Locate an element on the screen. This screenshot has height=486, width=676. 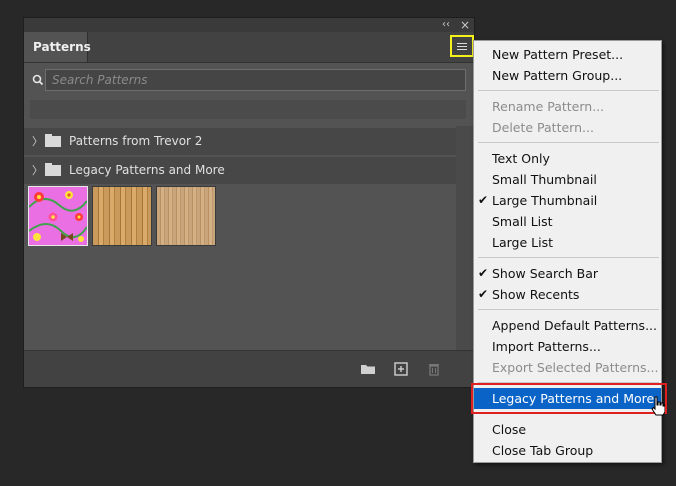
new-group-folder-icon is located at coordinates (368, 369).